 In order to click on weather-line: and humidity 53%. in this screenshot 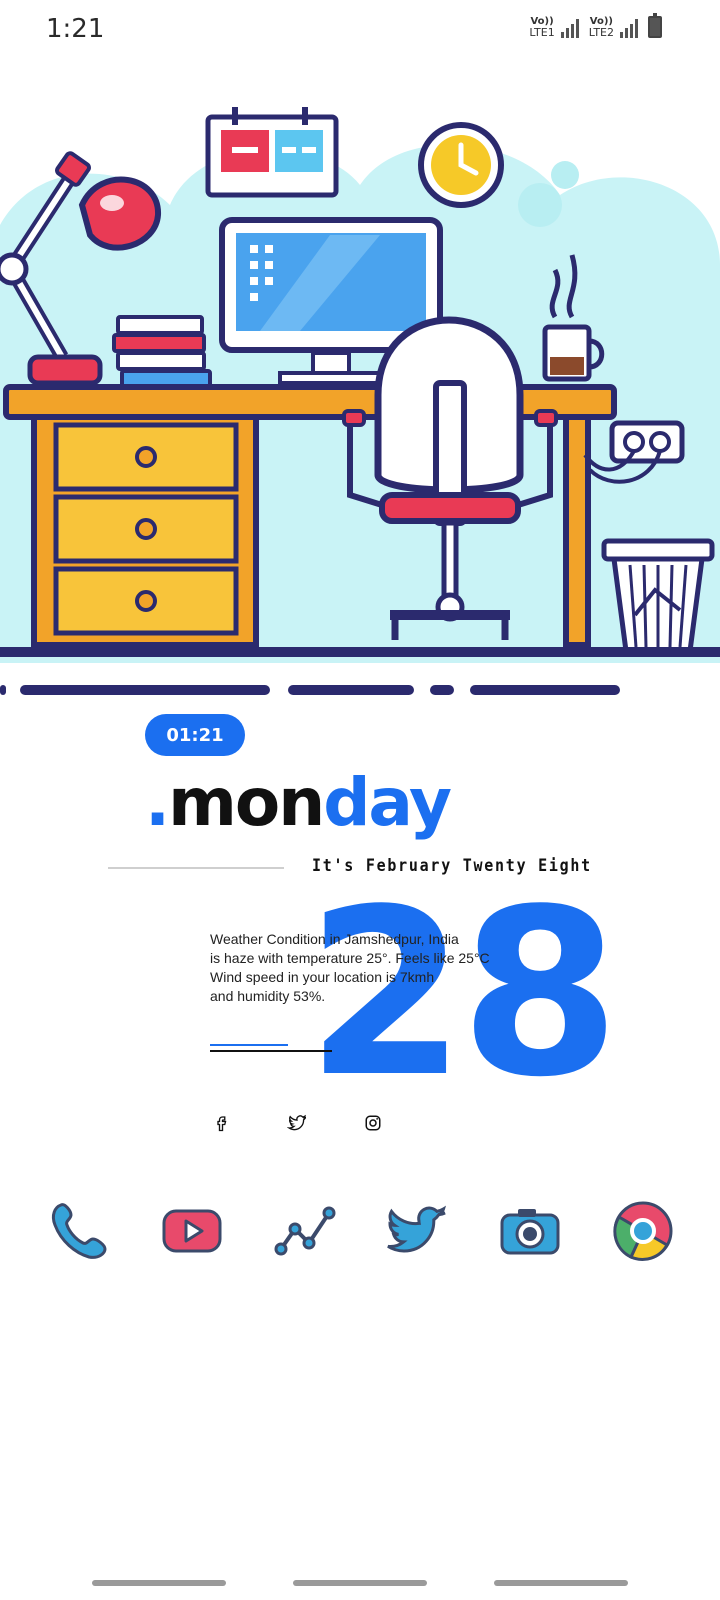, I will do `click(268, 996)`.